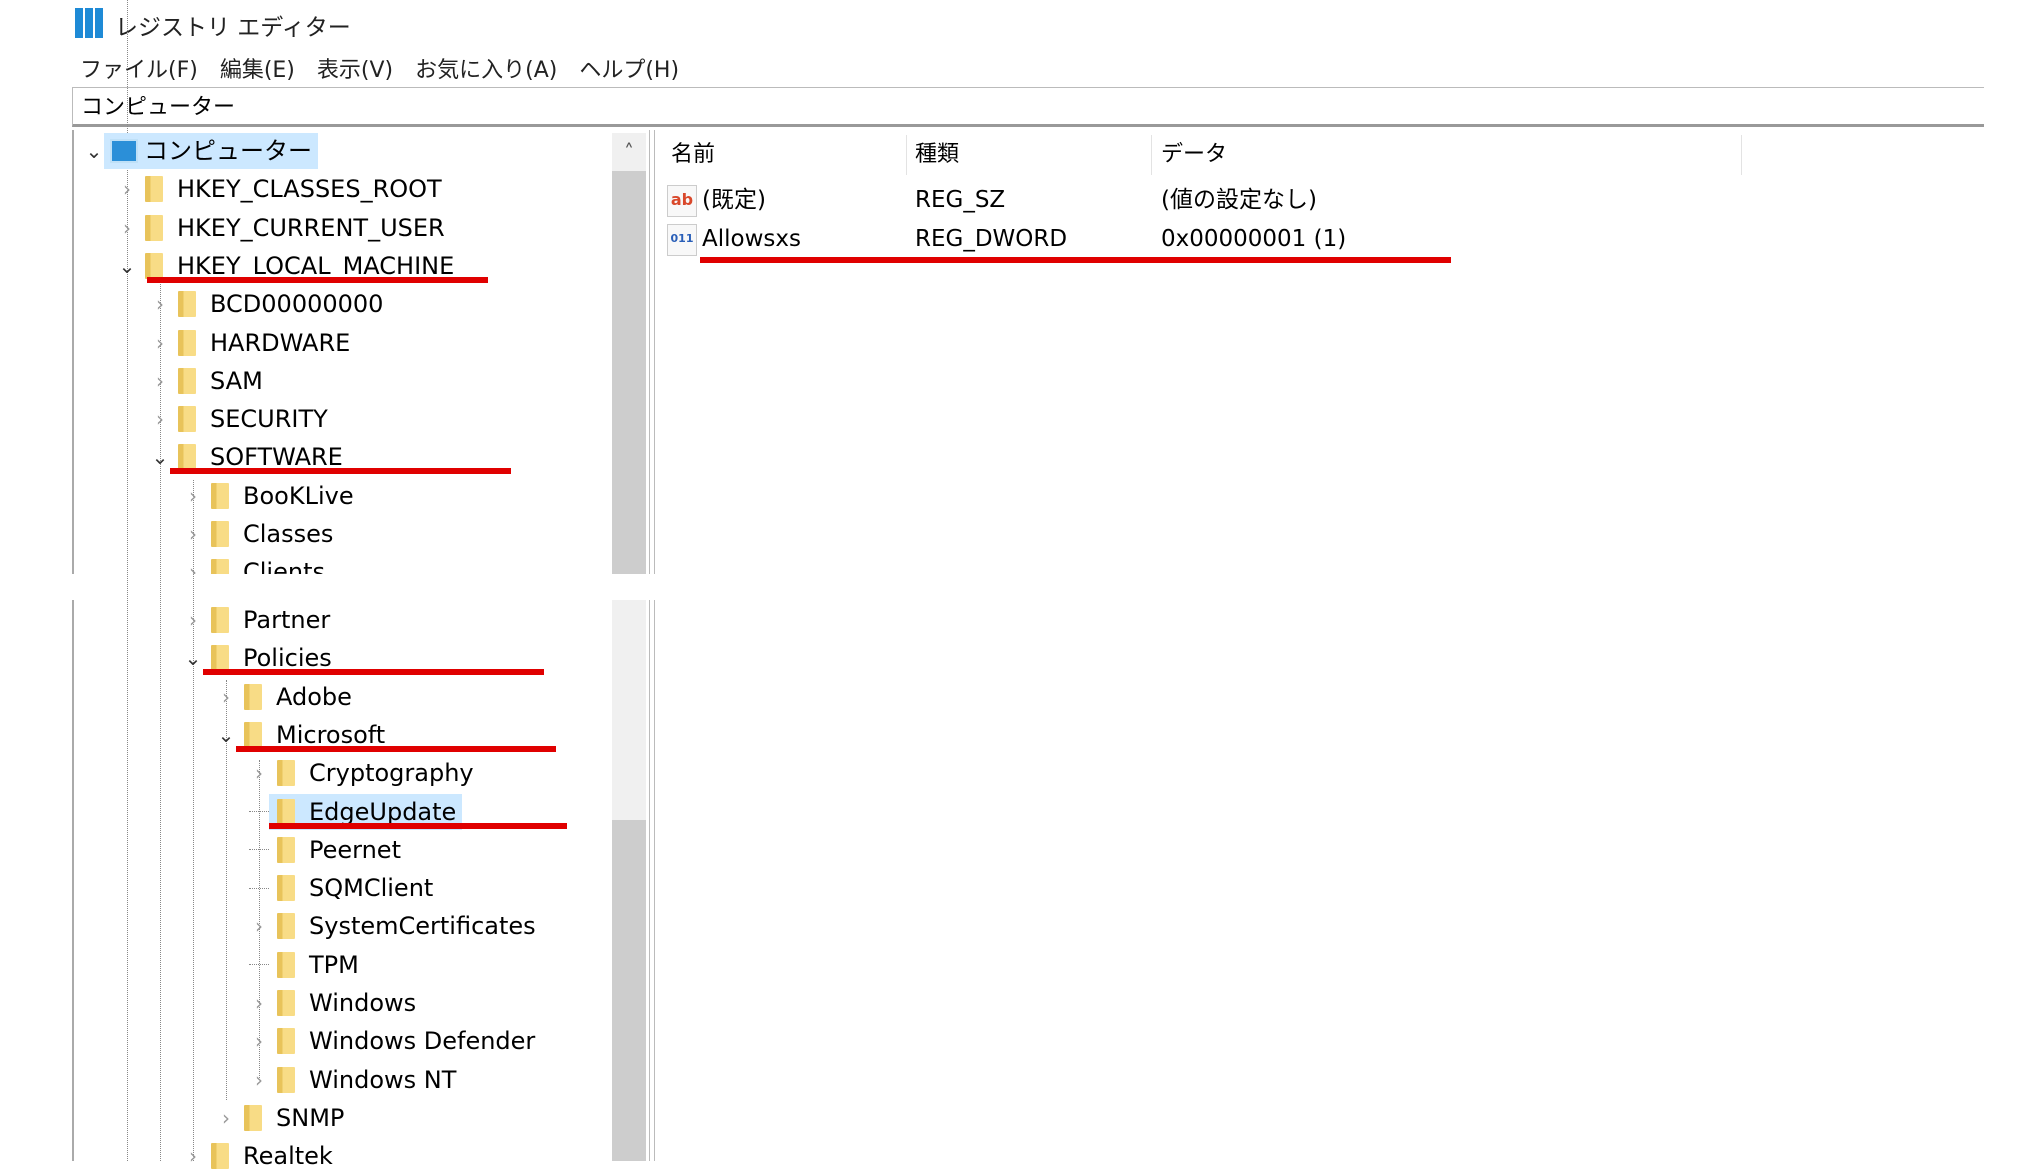 This screenshot has height=1174, width=2036. What do you see at coordinates (271, 534) in the screenshot?
I see `tree-node-label-box: Classes` at bounding box center [271, 534].